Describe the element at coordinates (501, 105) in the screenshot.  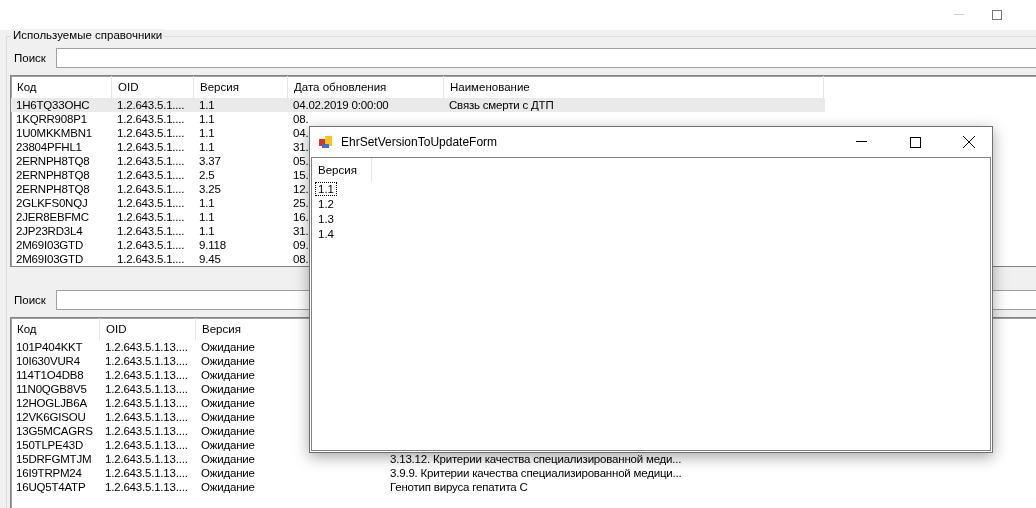
I see `table-cell: Связь смерти с ДТП` at that location.